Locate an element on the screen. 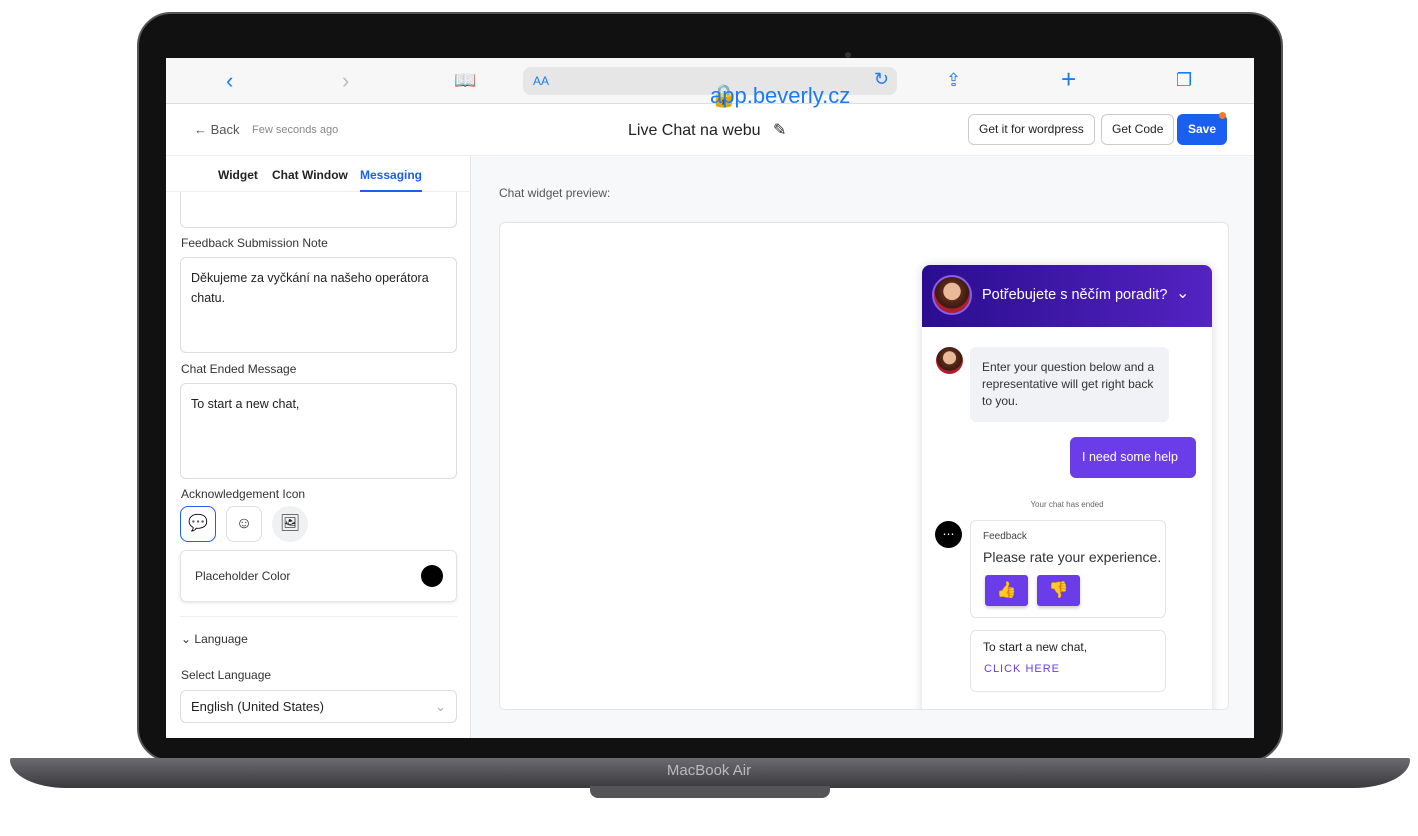 This screenshot has width=1418, height=836. tab-chat-window: Chat Window is located at coordinates (310, 175).